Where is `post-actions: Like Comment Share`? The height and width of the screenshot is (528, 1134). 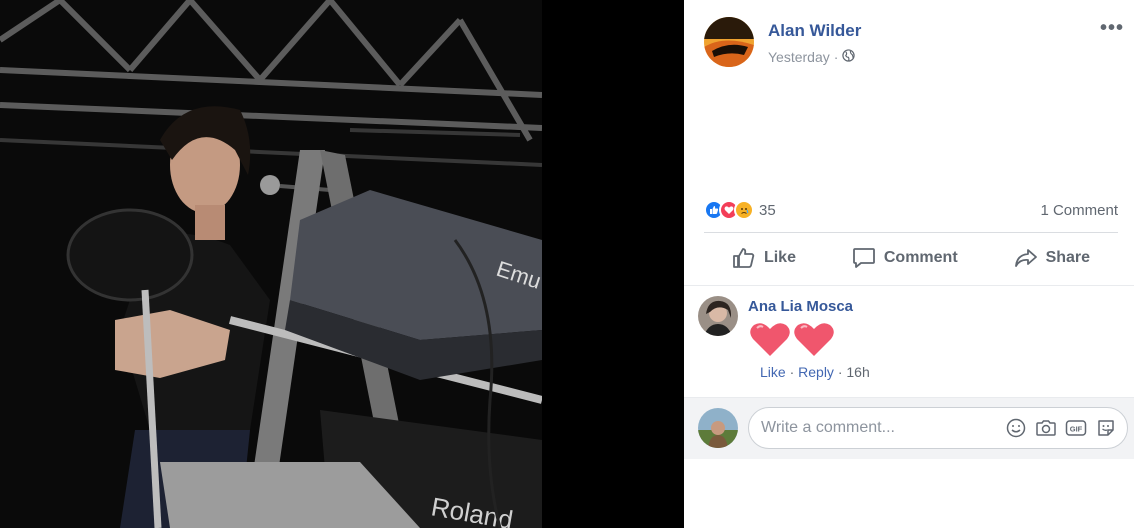
post-actions: Like Comment Share is located at coordinates (911, 258).